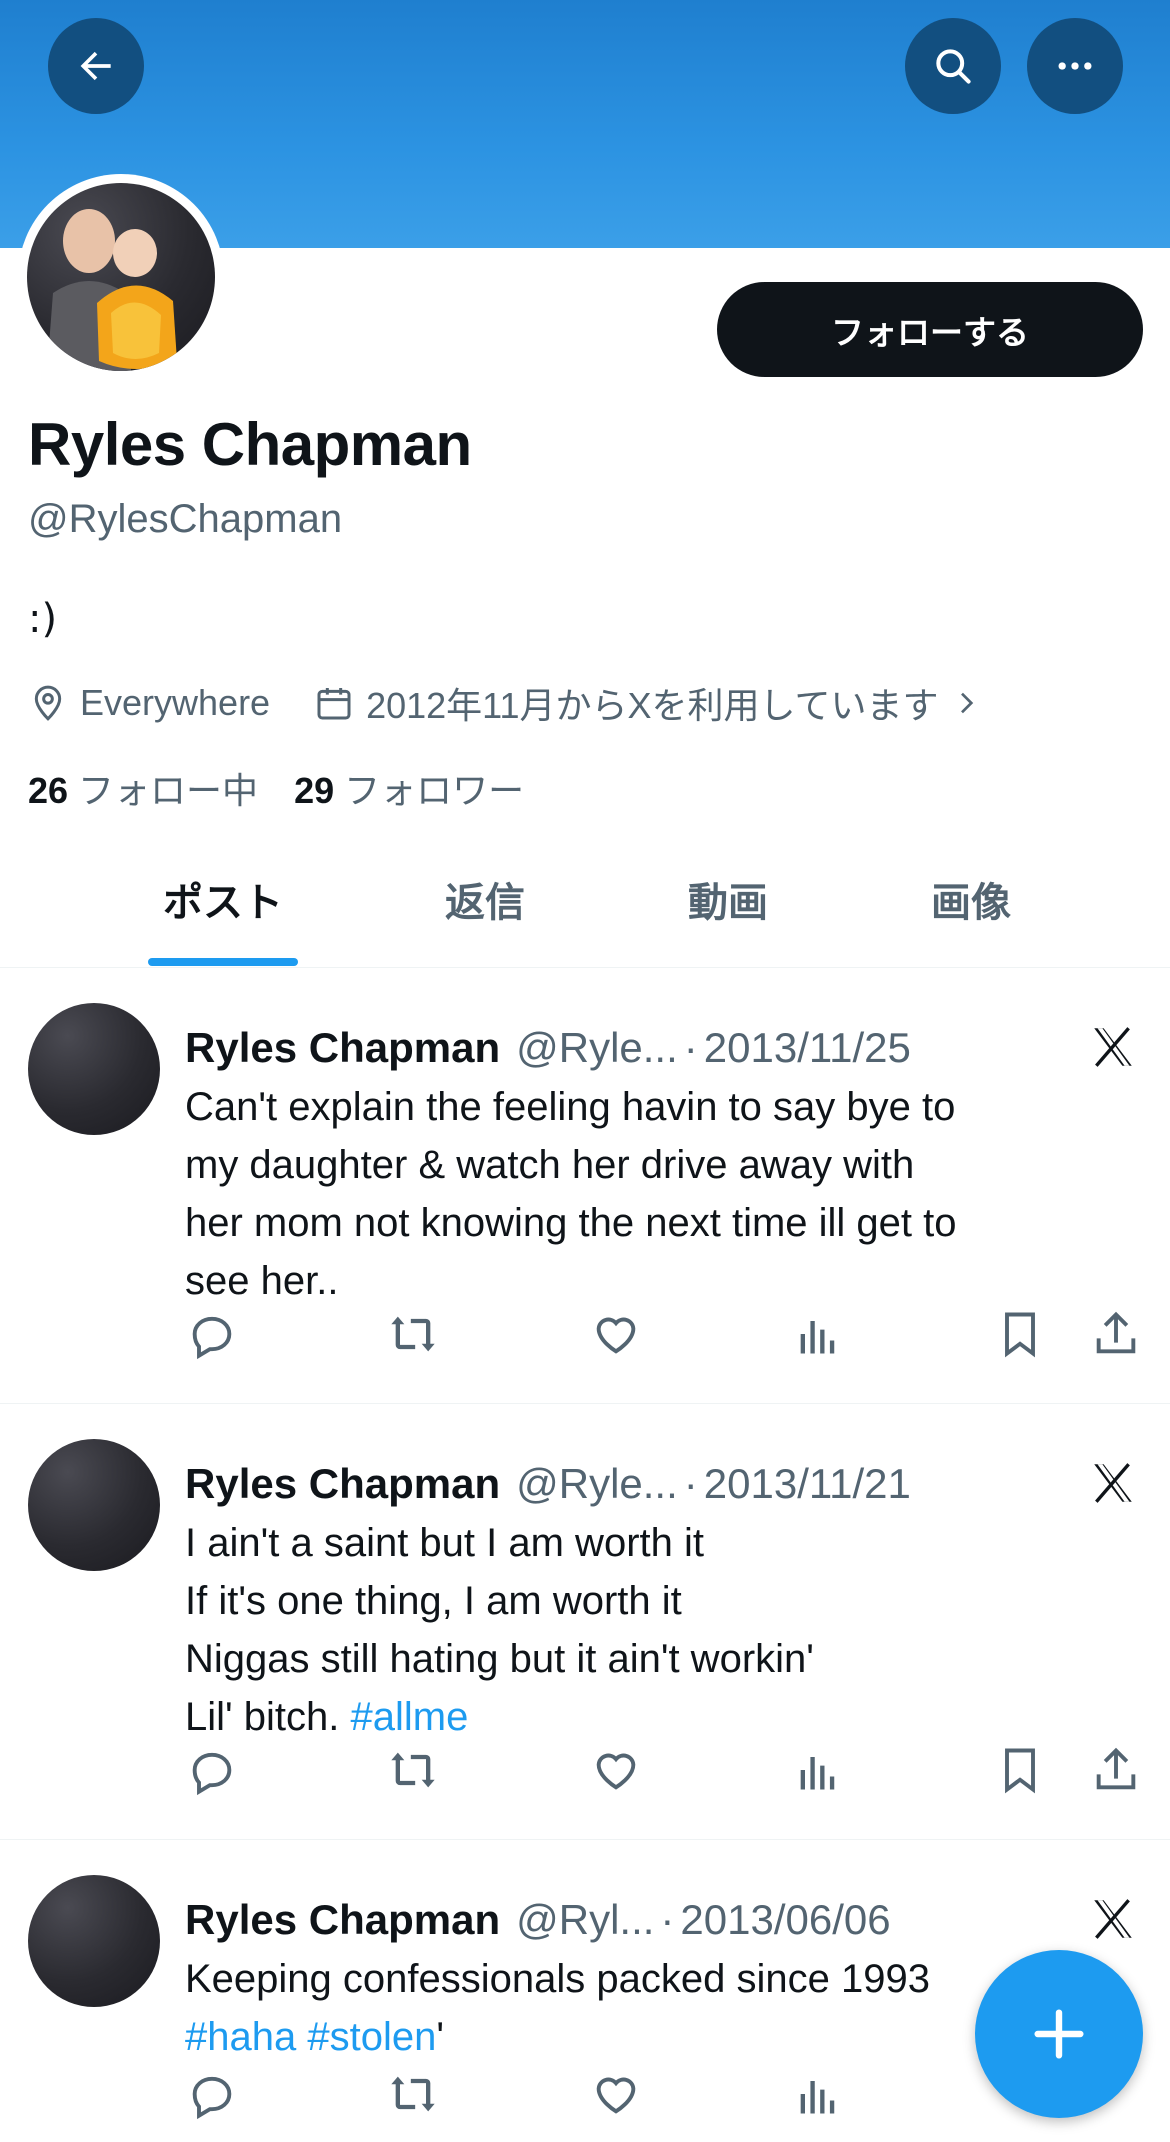 Image resolution: width=1170 pixels, height=2142 pixels. Describe the element at coordinates (240, 2037) in the screenshot. I see `hashtag-link: #haha` at that location.